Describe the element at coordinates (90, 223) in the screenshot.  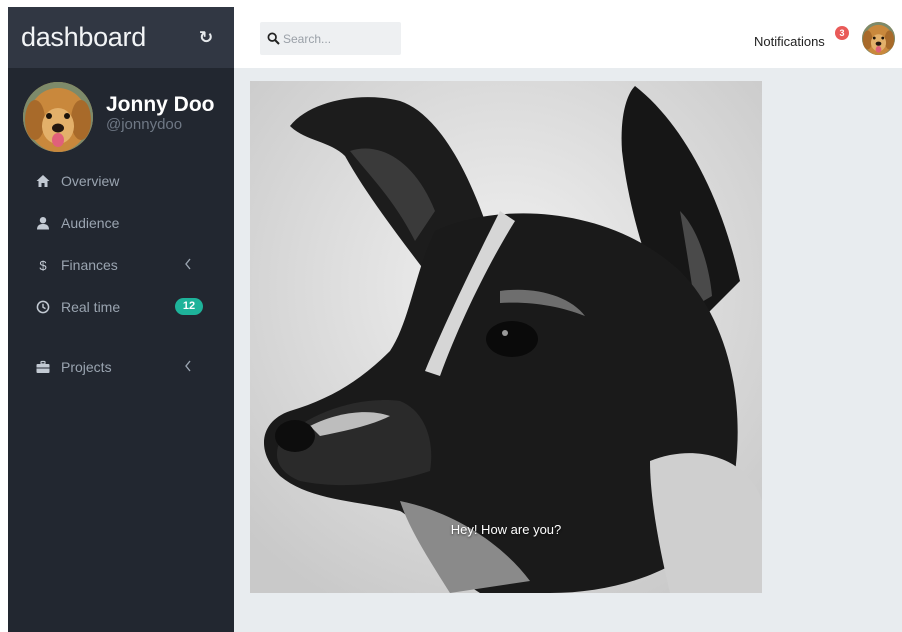
I see `sidebar-item-label: Audience` at that location.